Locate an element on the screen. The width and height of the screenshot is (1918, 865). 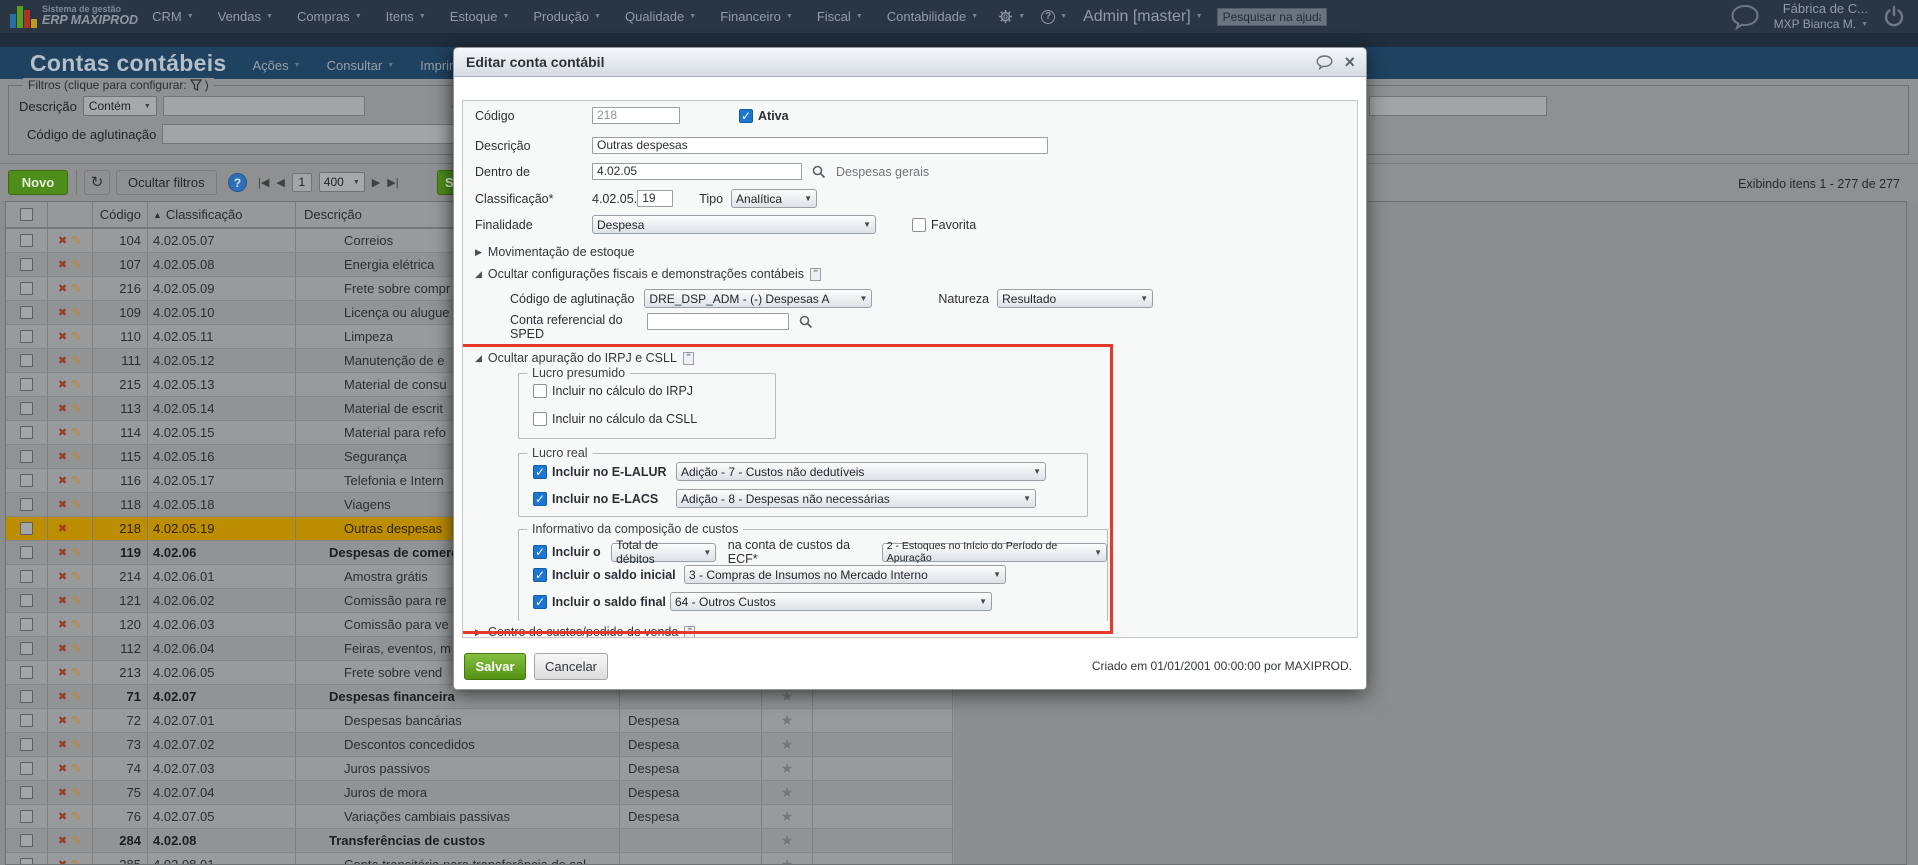
admin-menu: Admin [master] ▼ is located at coordinates (1143, 17).